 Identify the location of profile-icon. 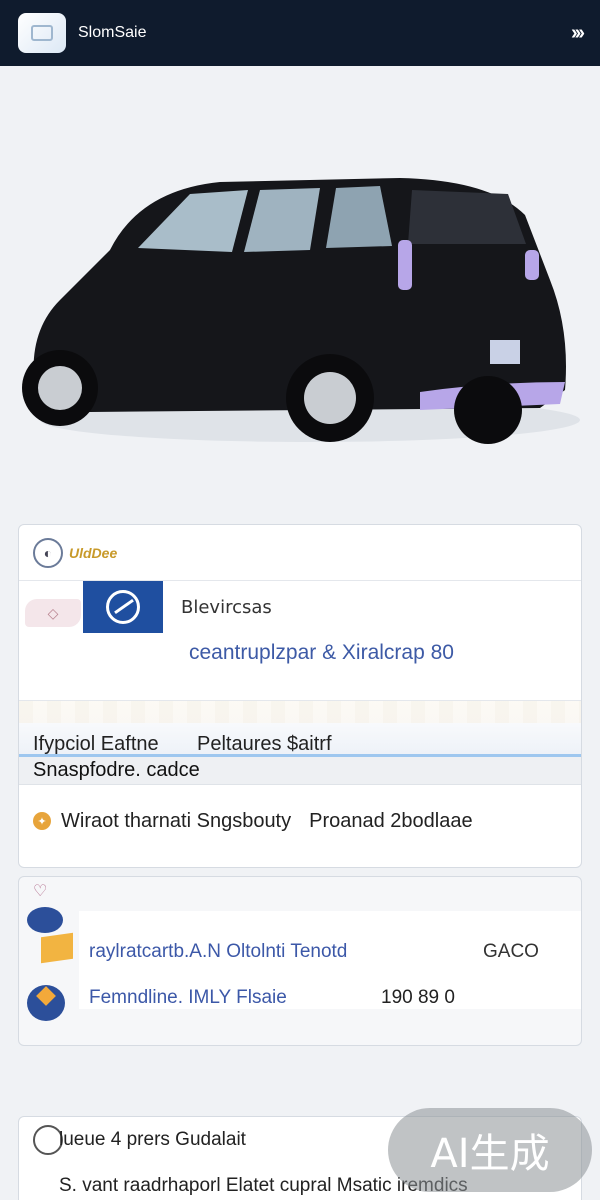
(45, 920).